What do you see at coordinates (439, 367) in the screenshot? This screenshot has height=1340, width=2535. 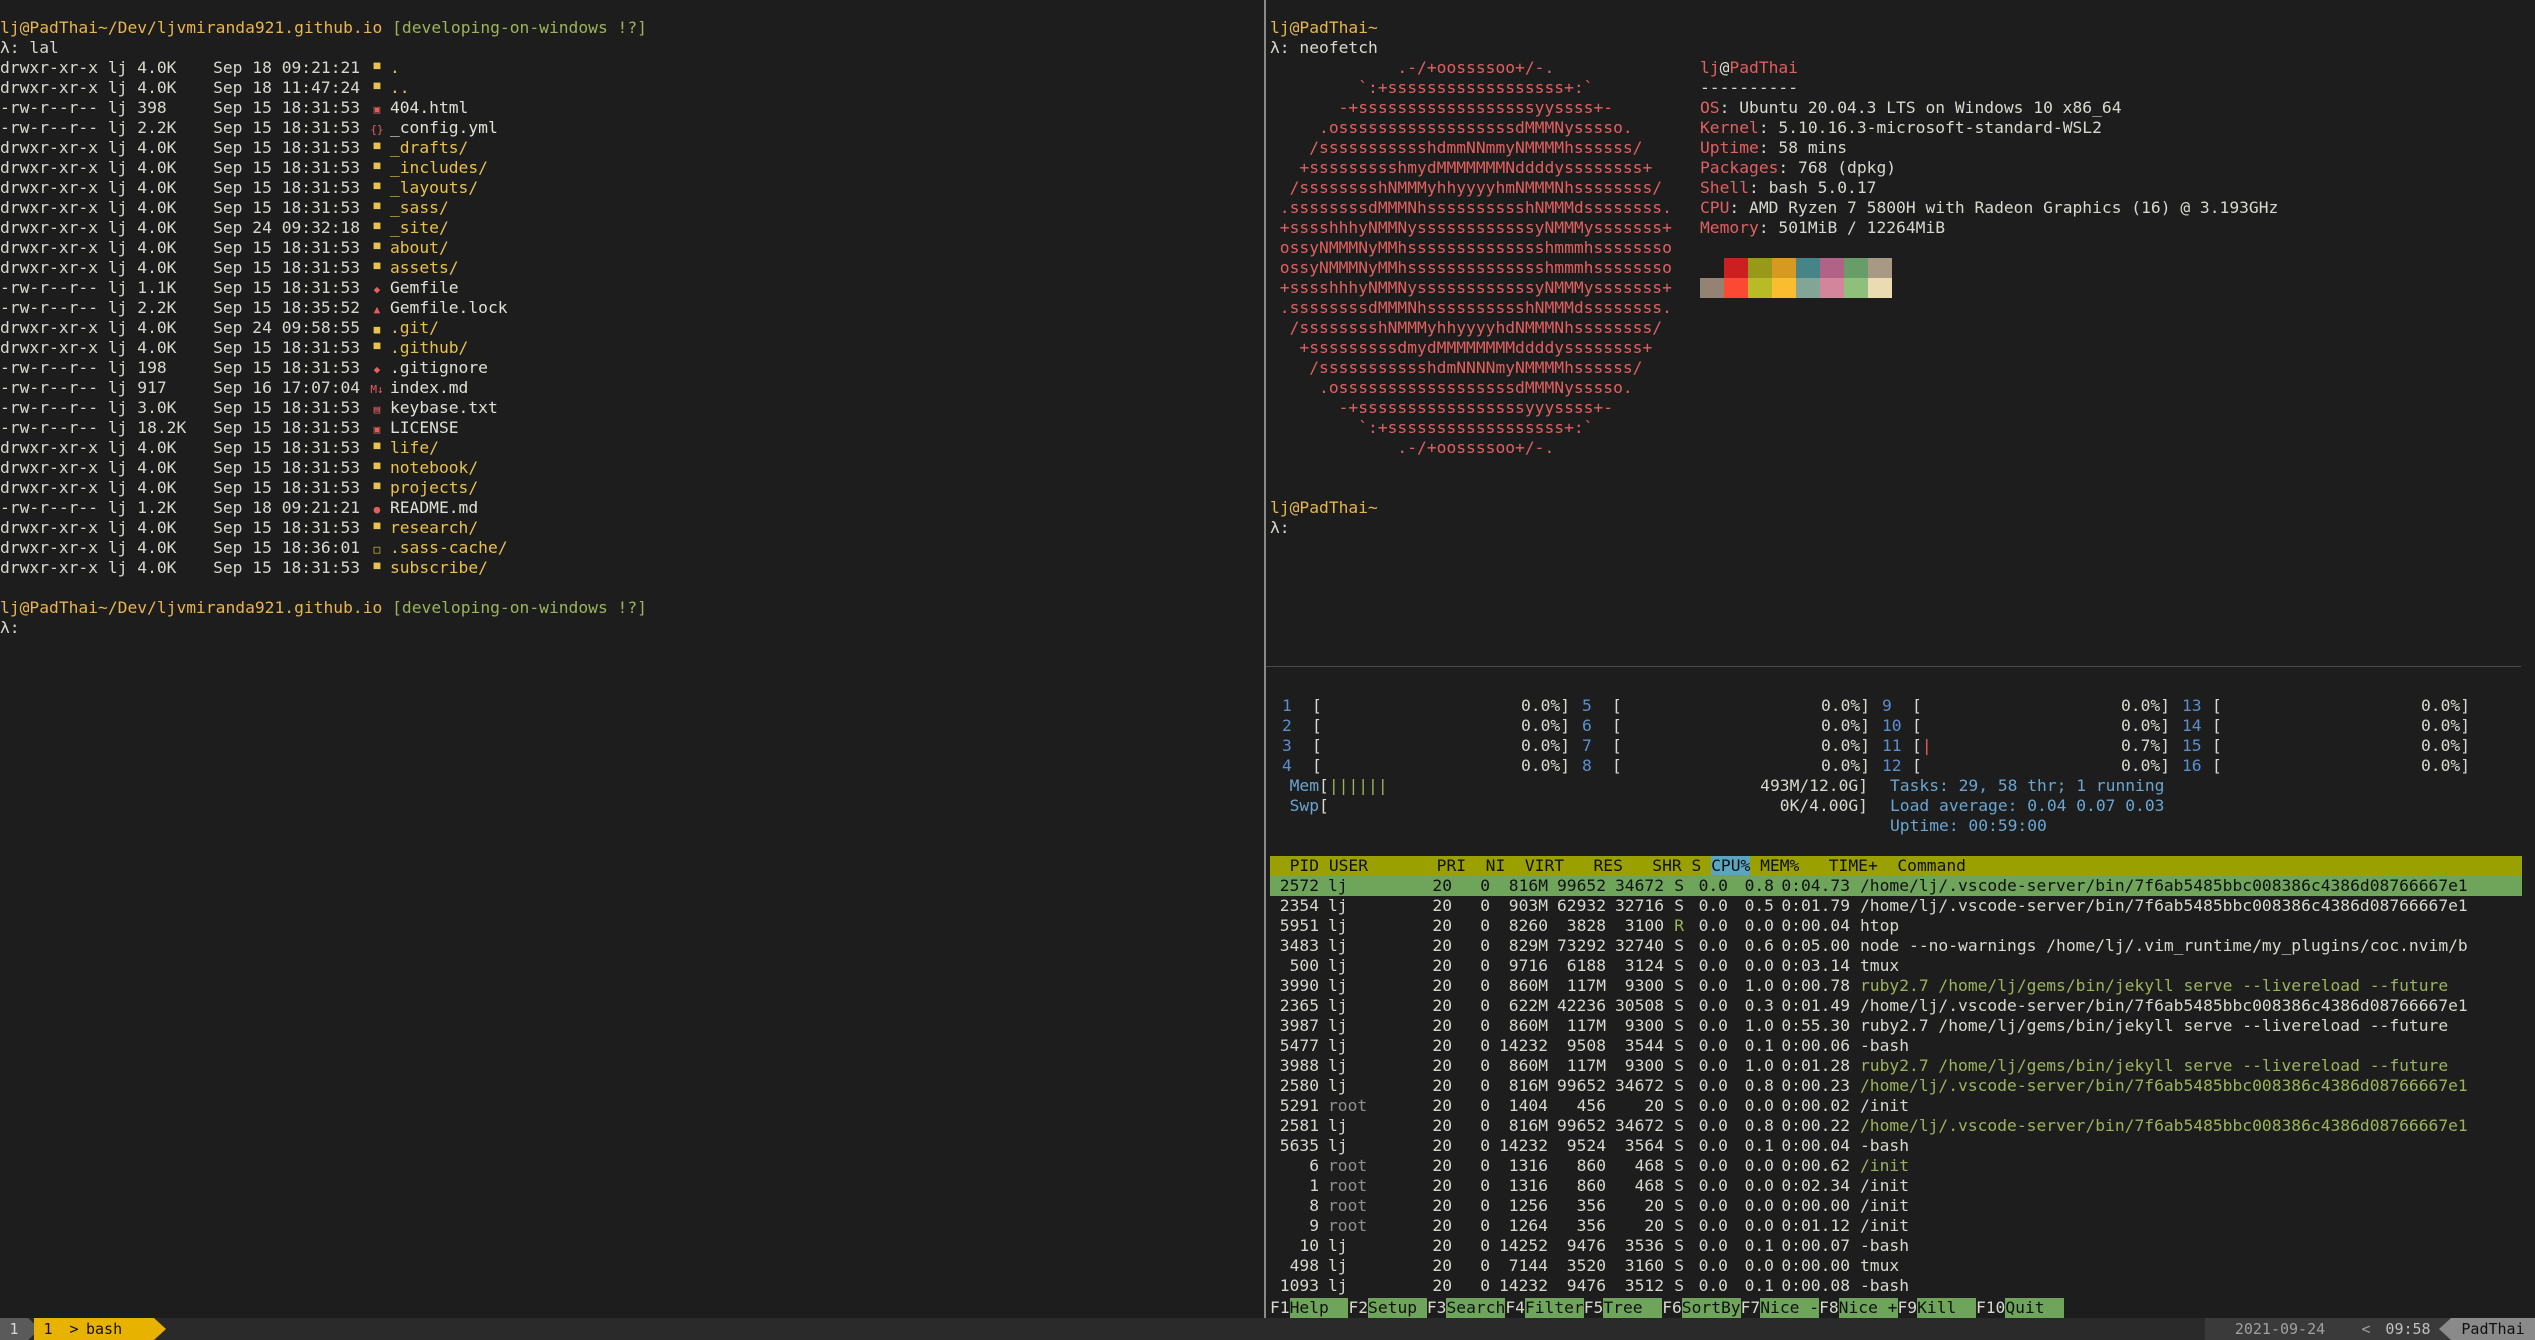 I see `file-name: .gitignore` at bounding box center [439, 367].